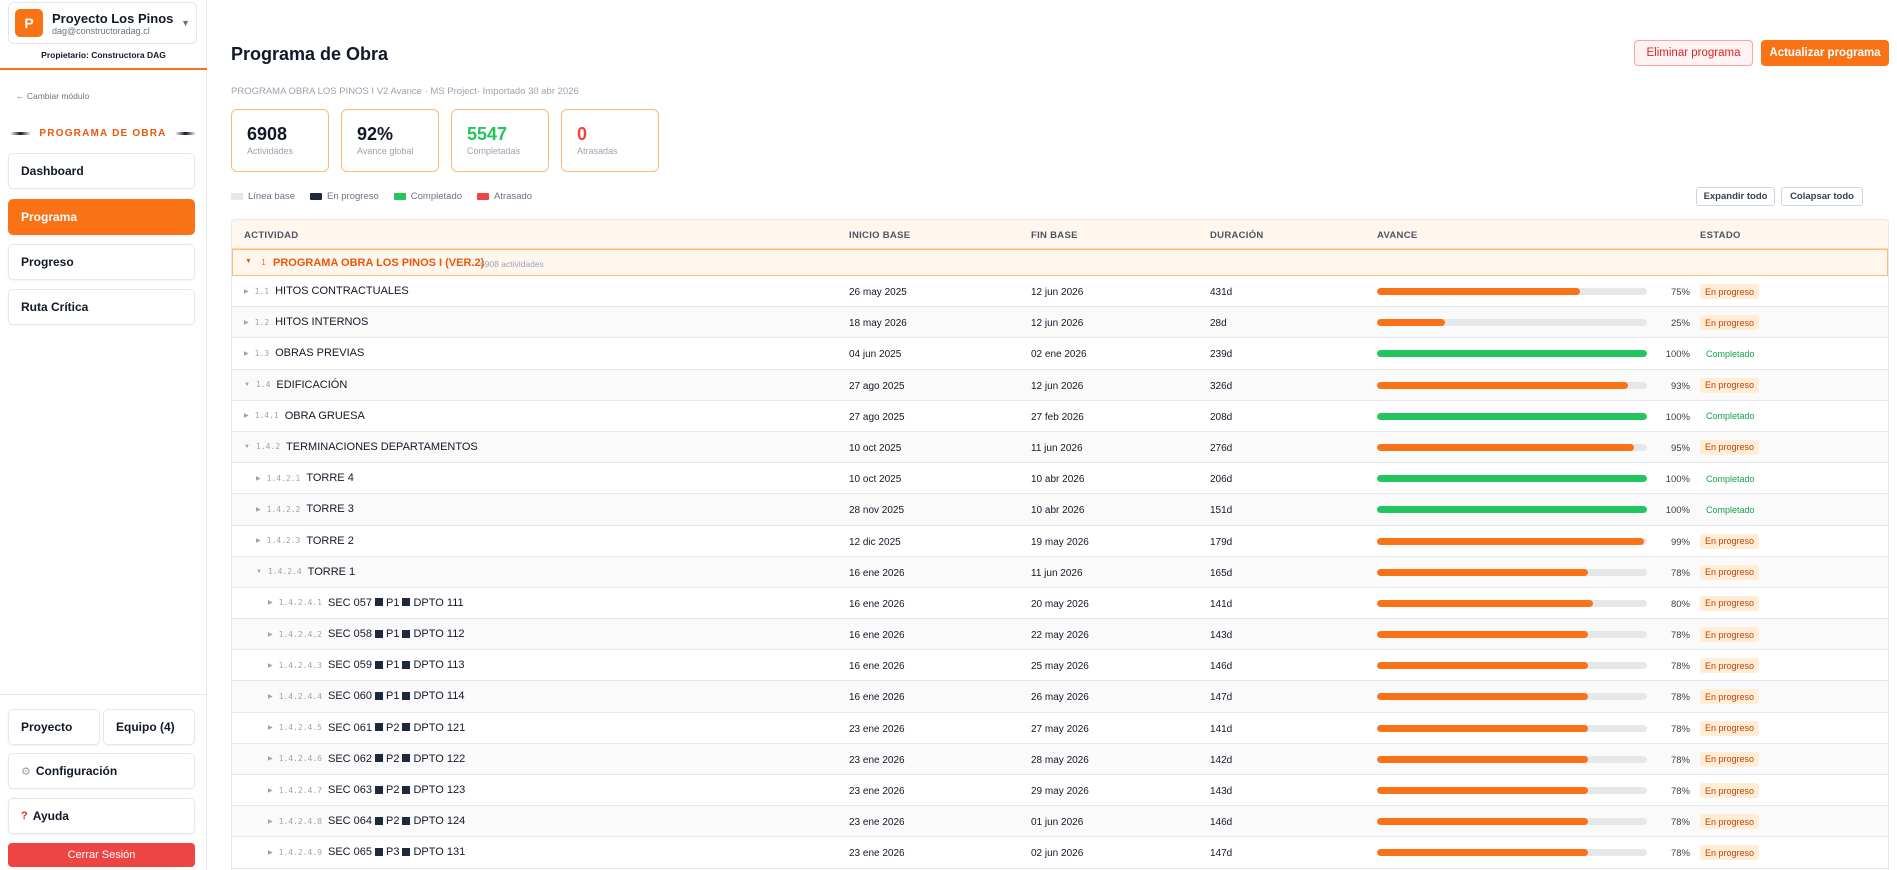 This screenshot has height=870, width=1897. What do you see at coordinates (310, 54) in the screenshot?
I see `page-title: Programa de Obra` at bounding box center [310, 54].